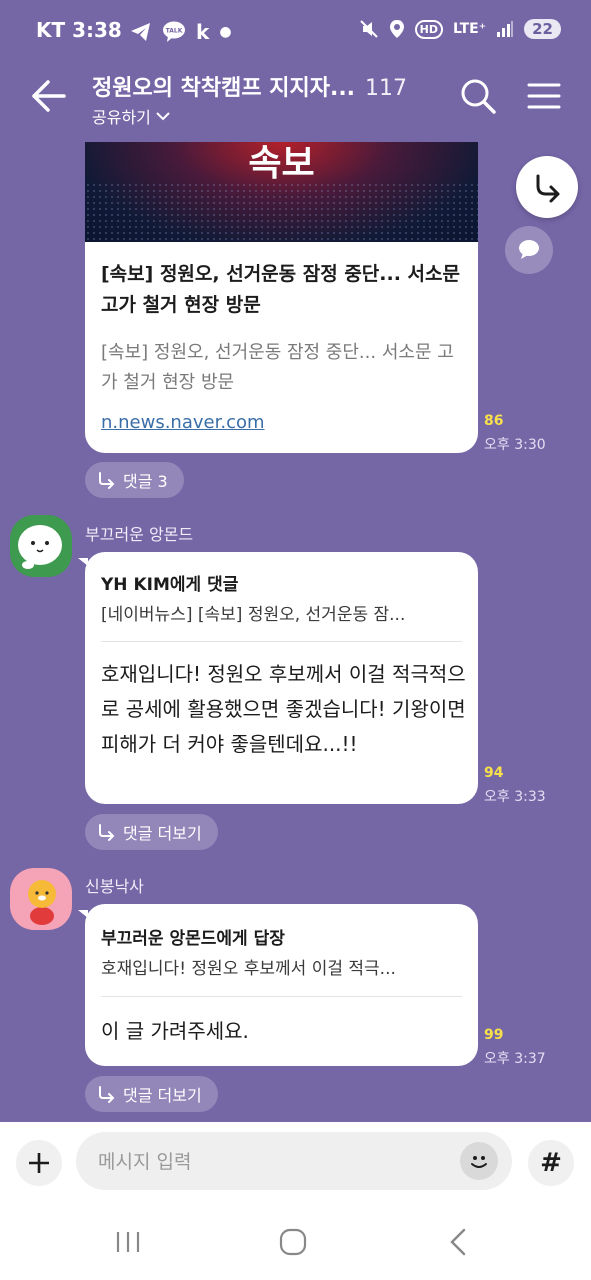 This screenshot has width=591, height=1280. Describe the element at coordinates (281, 212) in the screenshot. I see `world-map-dots` at that location.